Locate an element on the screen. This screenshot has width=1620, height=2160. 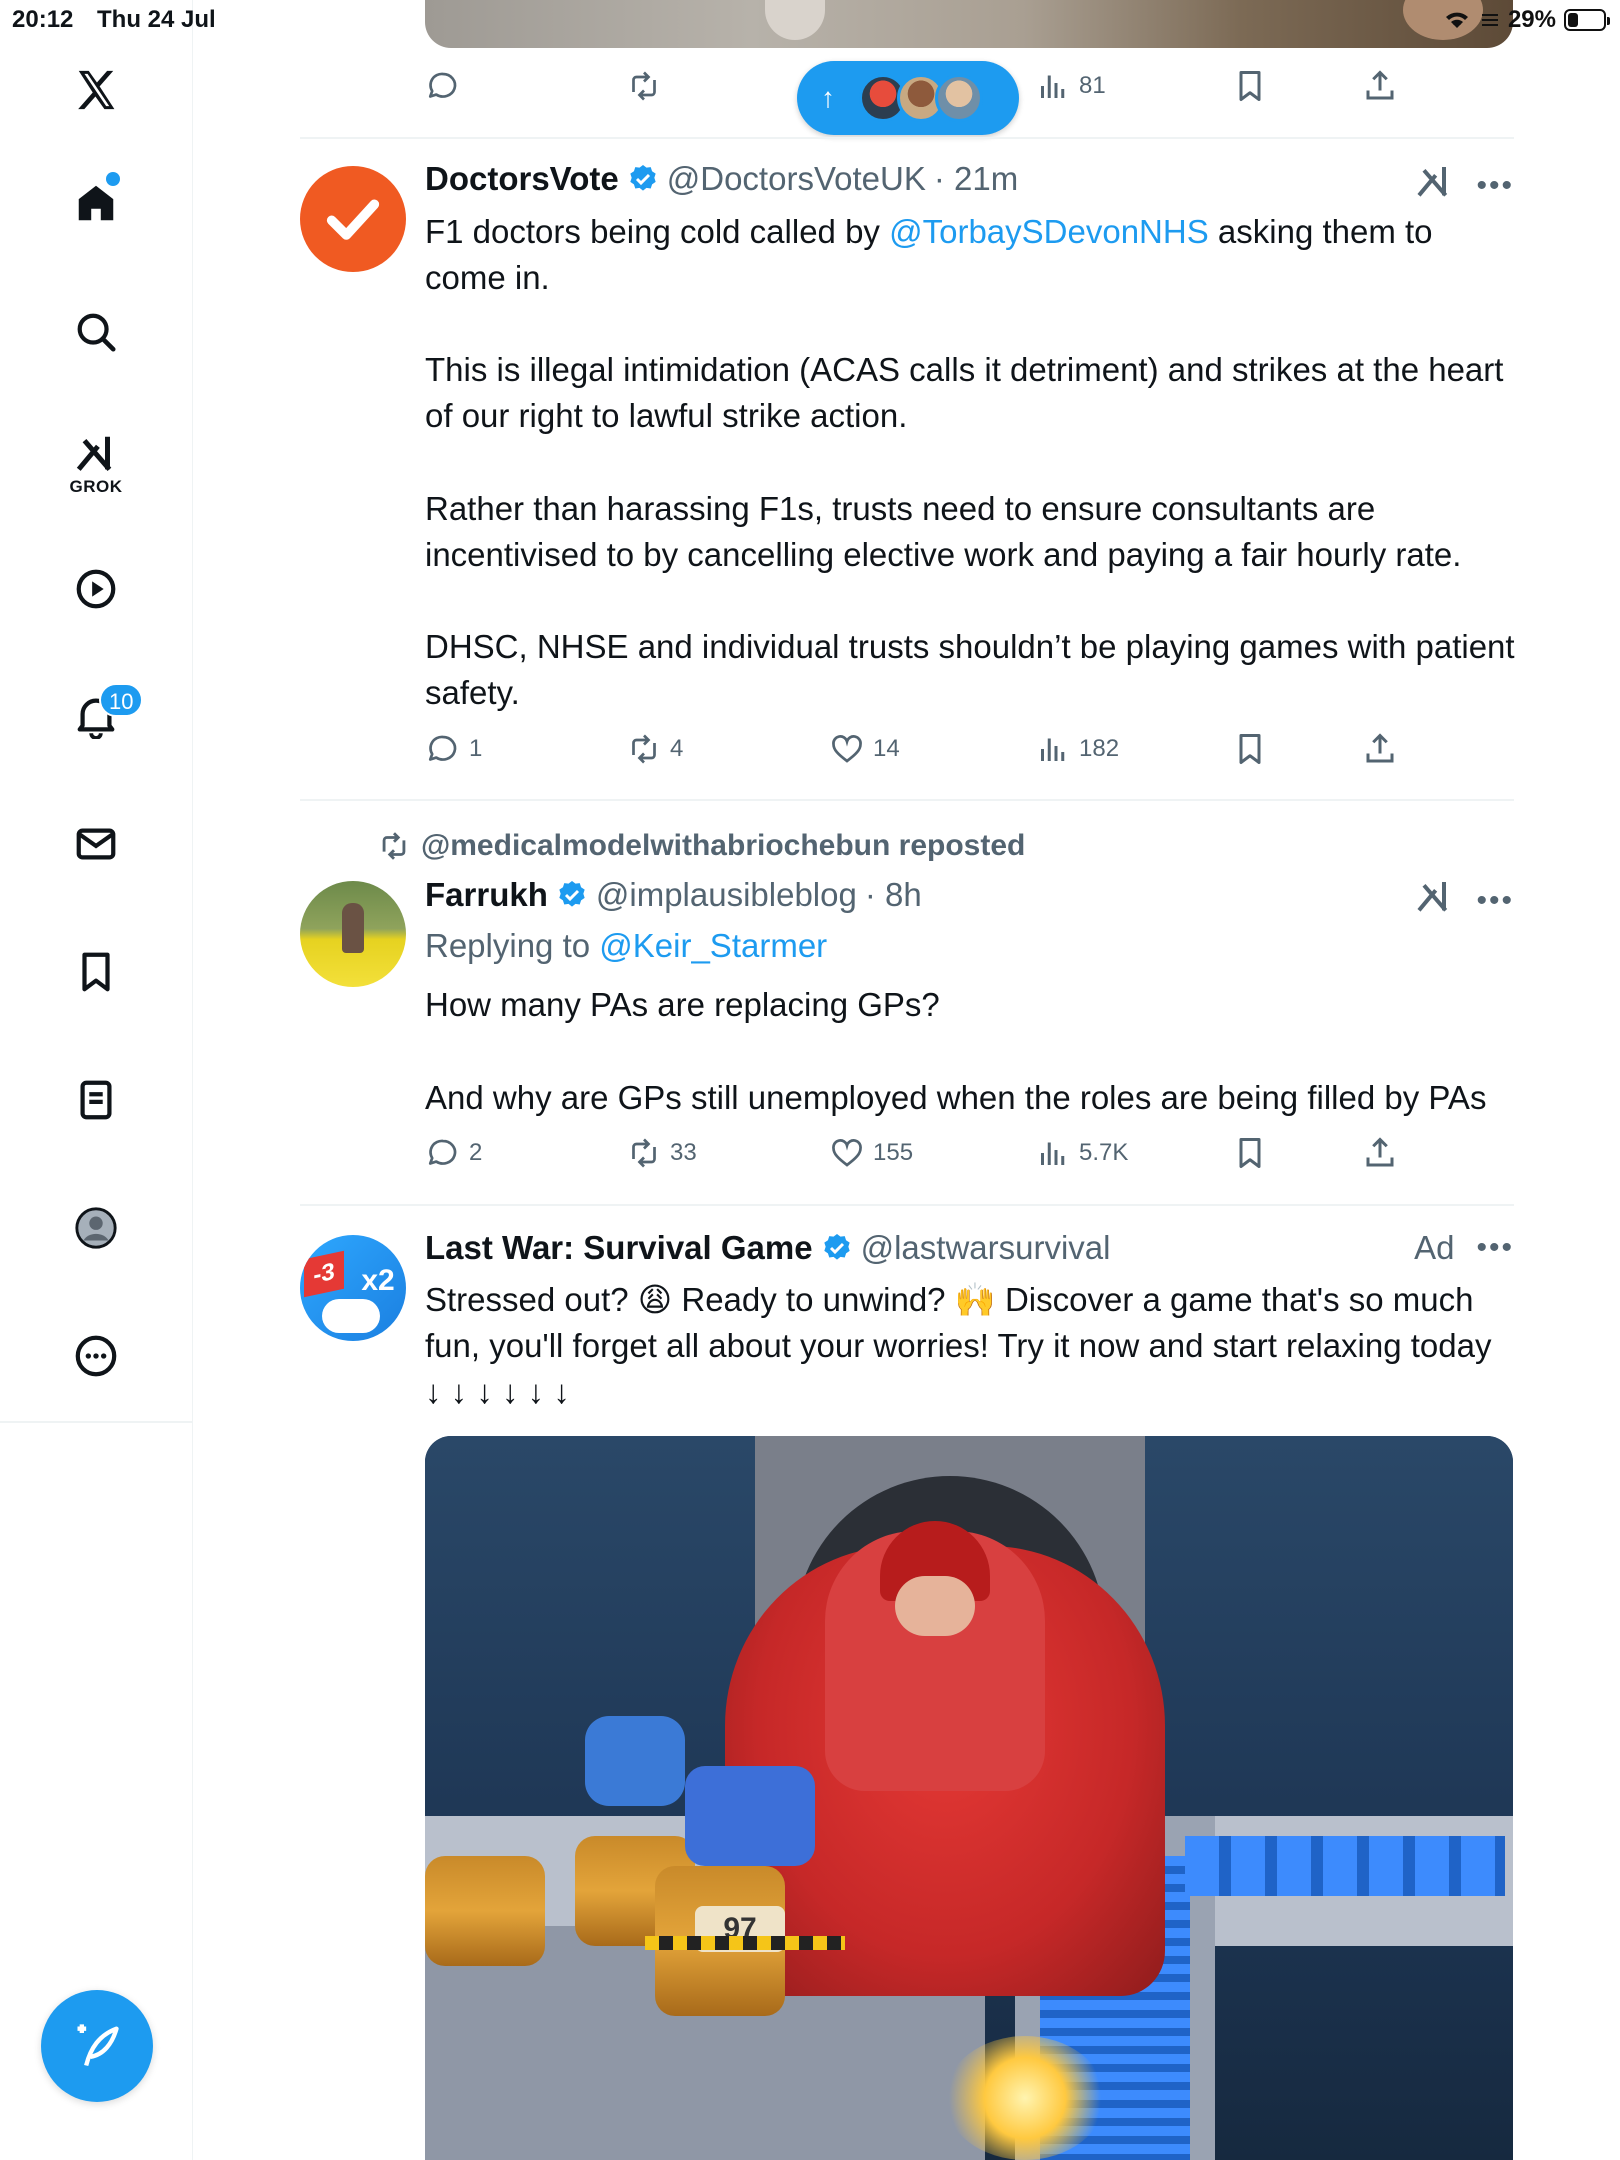
reply-button: 1 is located at coordinates (453, 749).